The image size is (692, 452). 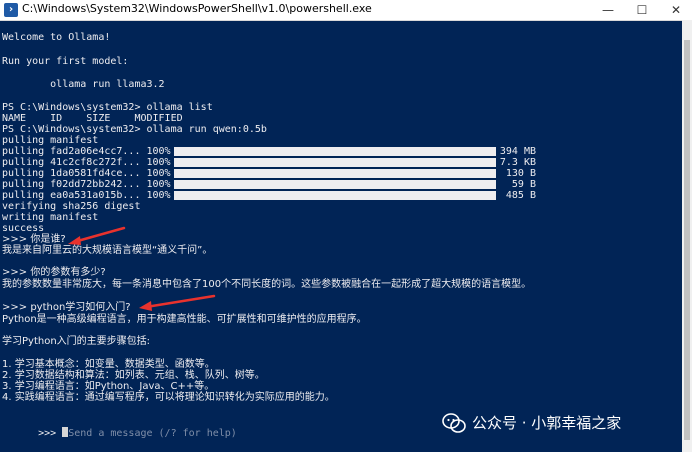 I want to click on welcome-line: Welcome to Ollama!, so click(x=56, y=37).